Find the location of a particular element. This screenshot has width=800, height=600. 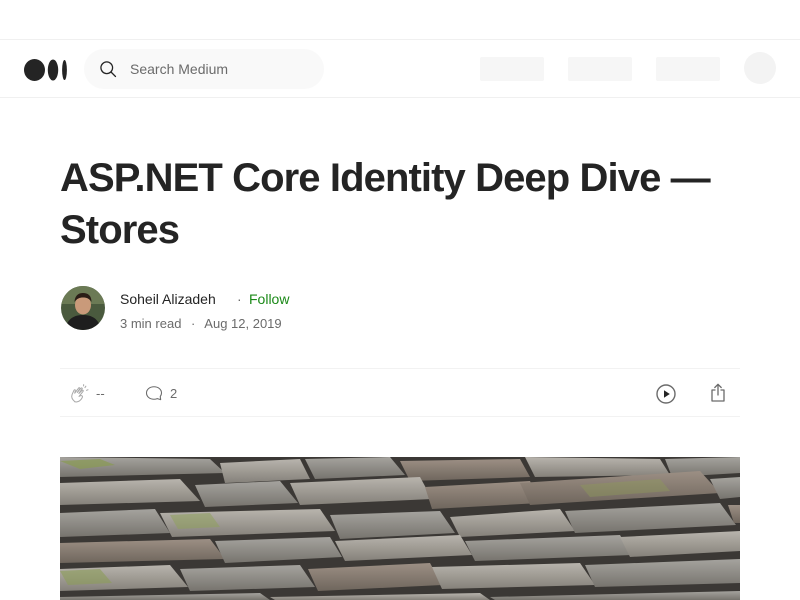

author-photo is located at coordinates (83, 308).